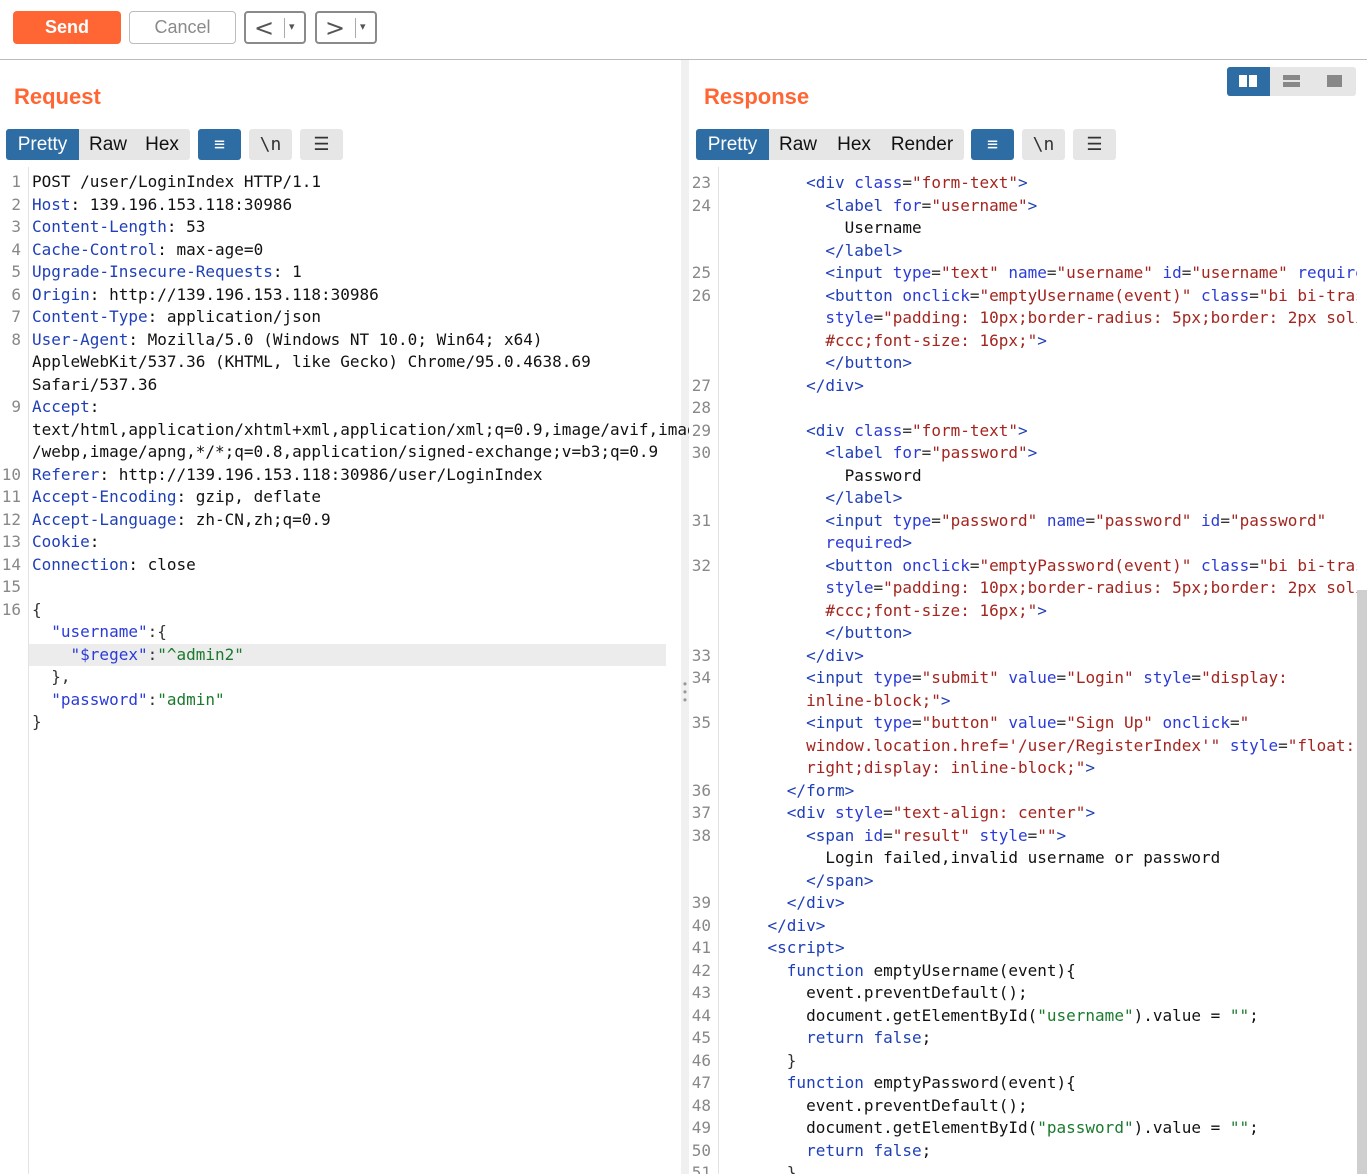 This screenshot has width=1367, height=1174. Describe the element at coordinates (701, 407) in the screenshot. I see `line-number: 28` at that location.